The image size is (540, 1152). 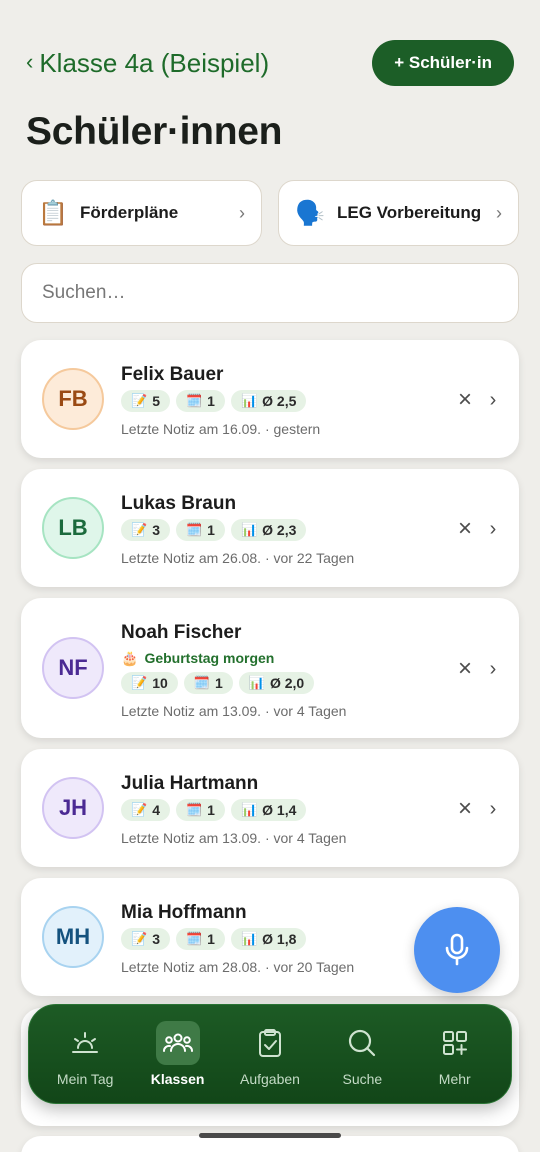 What do you see at coordinates (149, 683) in the screenshot?
I see `notes-badge: 📝 10` at bounding box center [149, 683].